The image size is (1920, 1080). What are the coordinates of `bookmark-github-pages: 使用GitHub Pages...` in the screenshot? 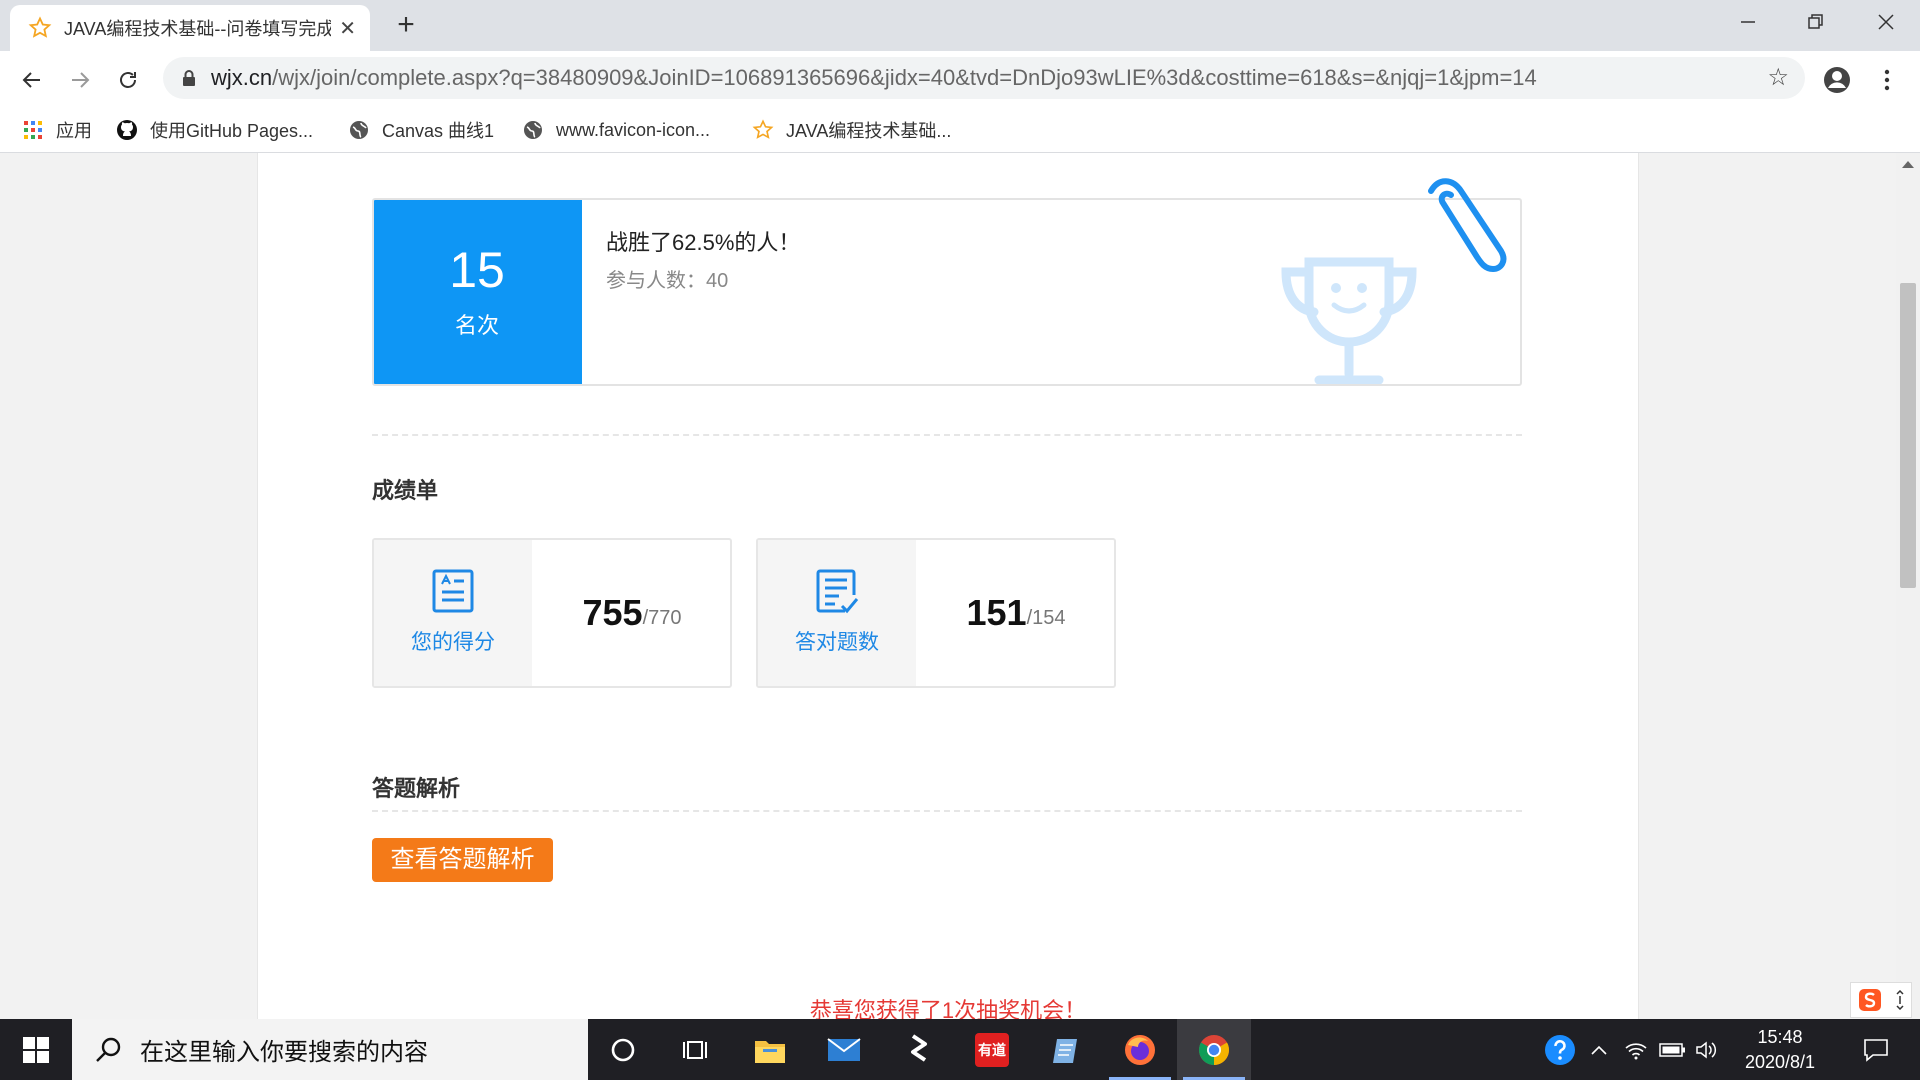 It's located at (214, 130).